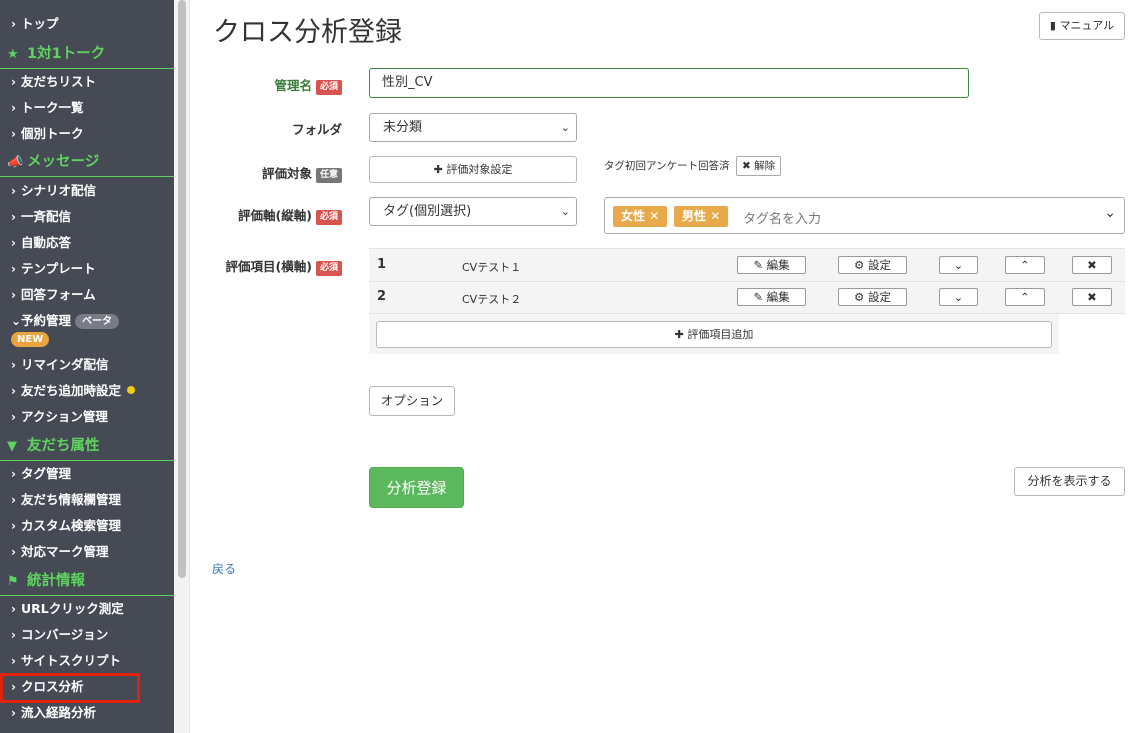 The height and width of the screenshot is (733, 1139). I want to click on sidebar-item-action-manage: › アクション管理, so click(87, 417).